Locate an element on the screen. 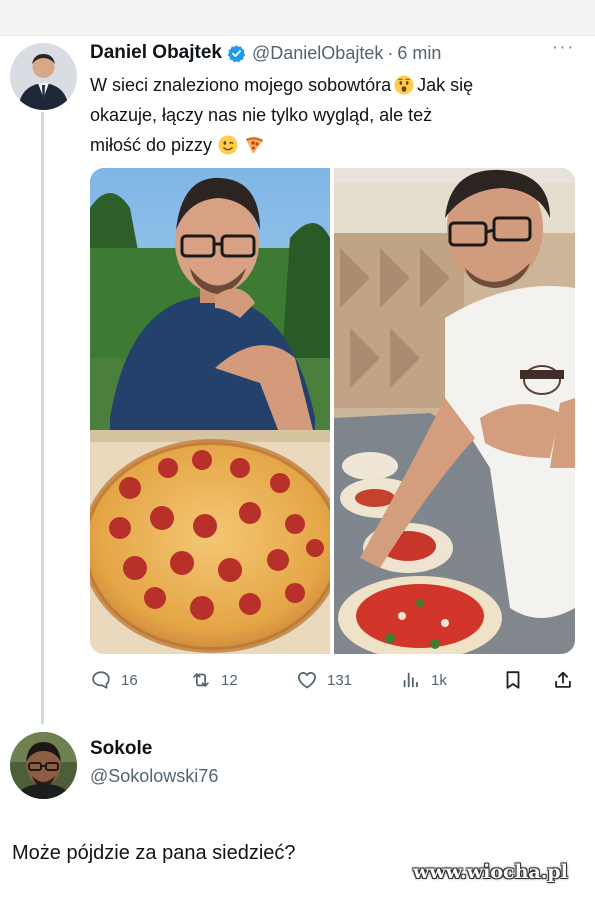 This screenshot has height=900, width=595. author-avatar is located at coordinates (43, 76).